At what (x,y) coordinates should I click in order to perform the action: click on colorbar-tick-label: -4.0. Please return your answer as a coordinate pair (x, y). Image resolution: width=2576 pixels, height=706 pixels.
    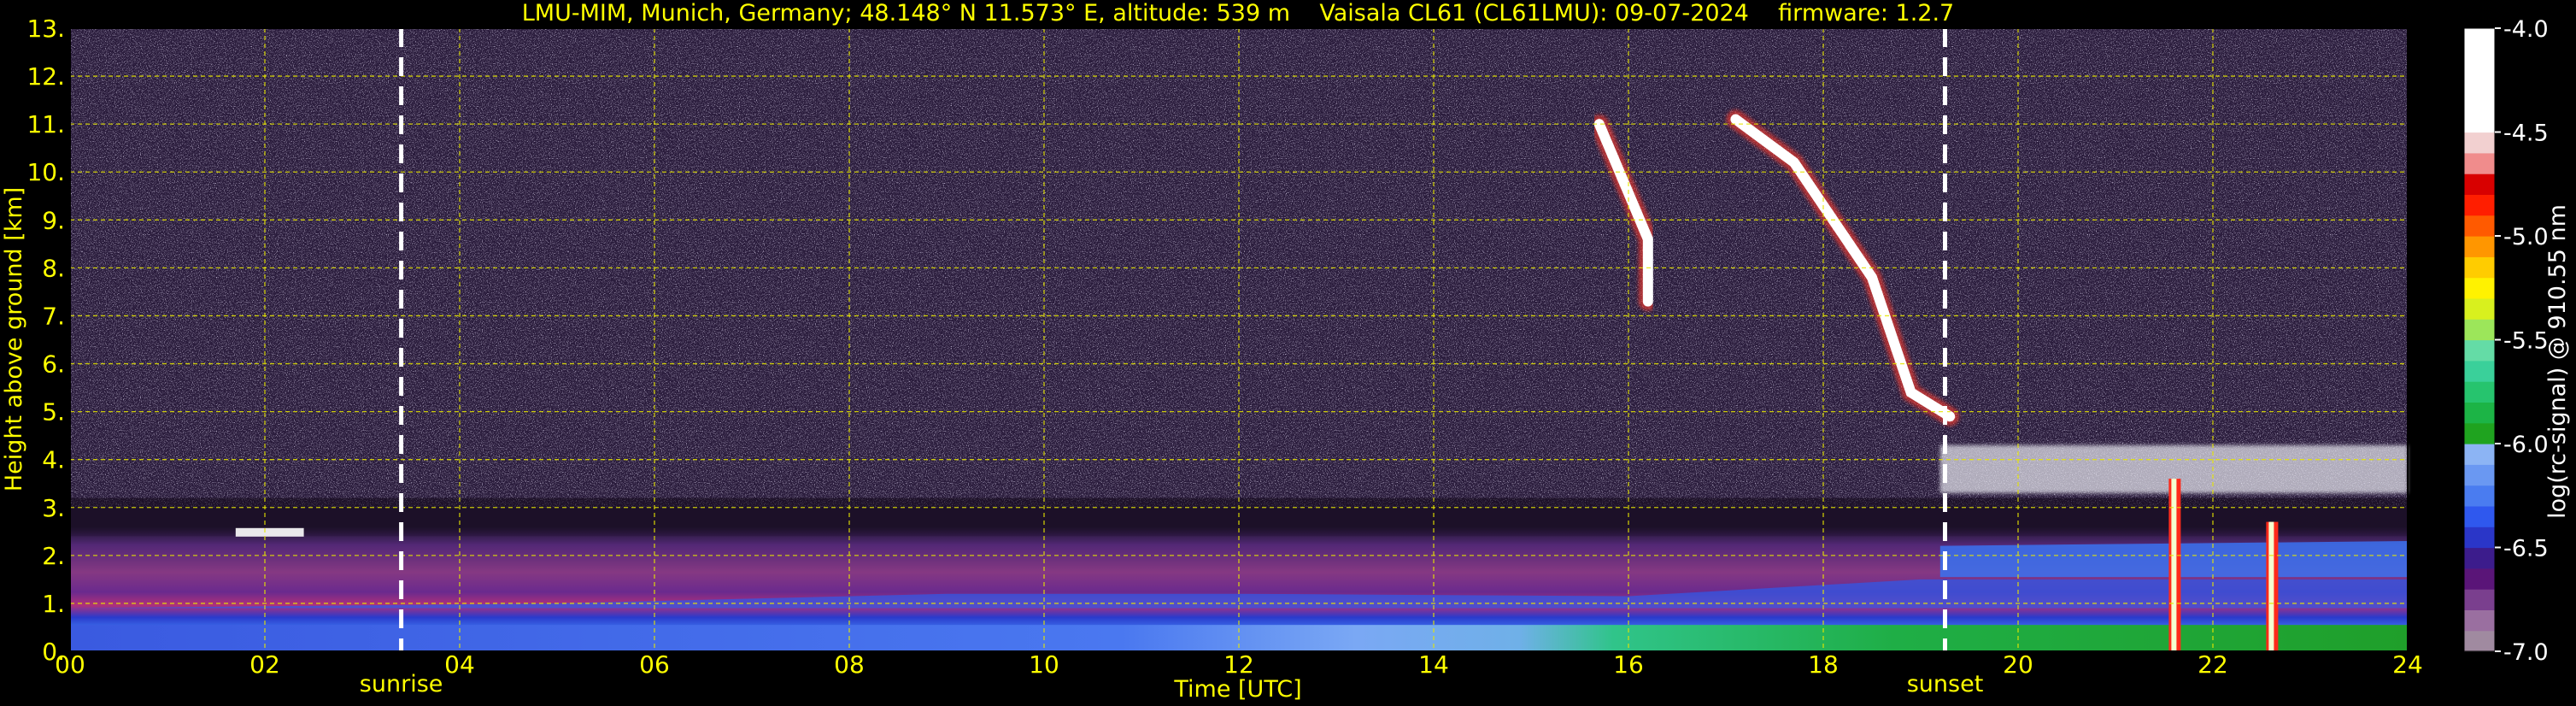
    Looking at the image, I should click on (2526, 29).